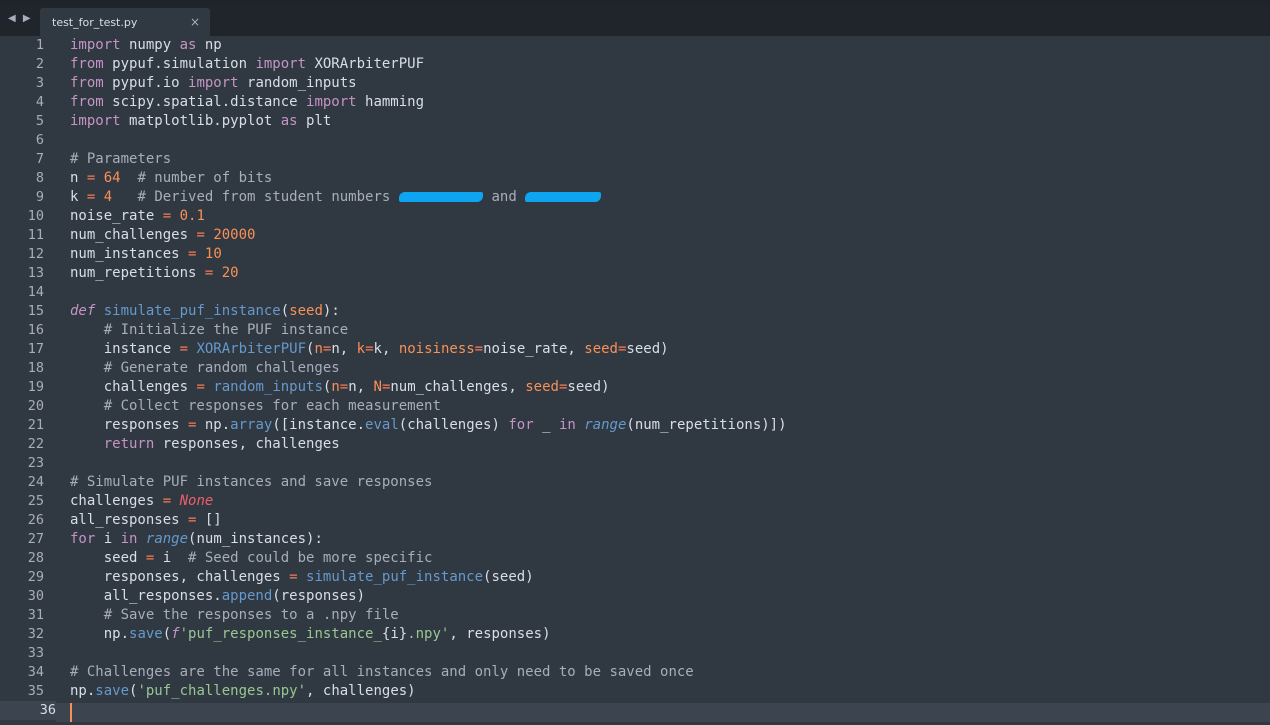 This screenshot has height=725, width=1270. What do you see at coordinates (665, 615) in the screenshot?
I see `code-line: # Save the responses to a .npy file` at bounding box center [665, 615].